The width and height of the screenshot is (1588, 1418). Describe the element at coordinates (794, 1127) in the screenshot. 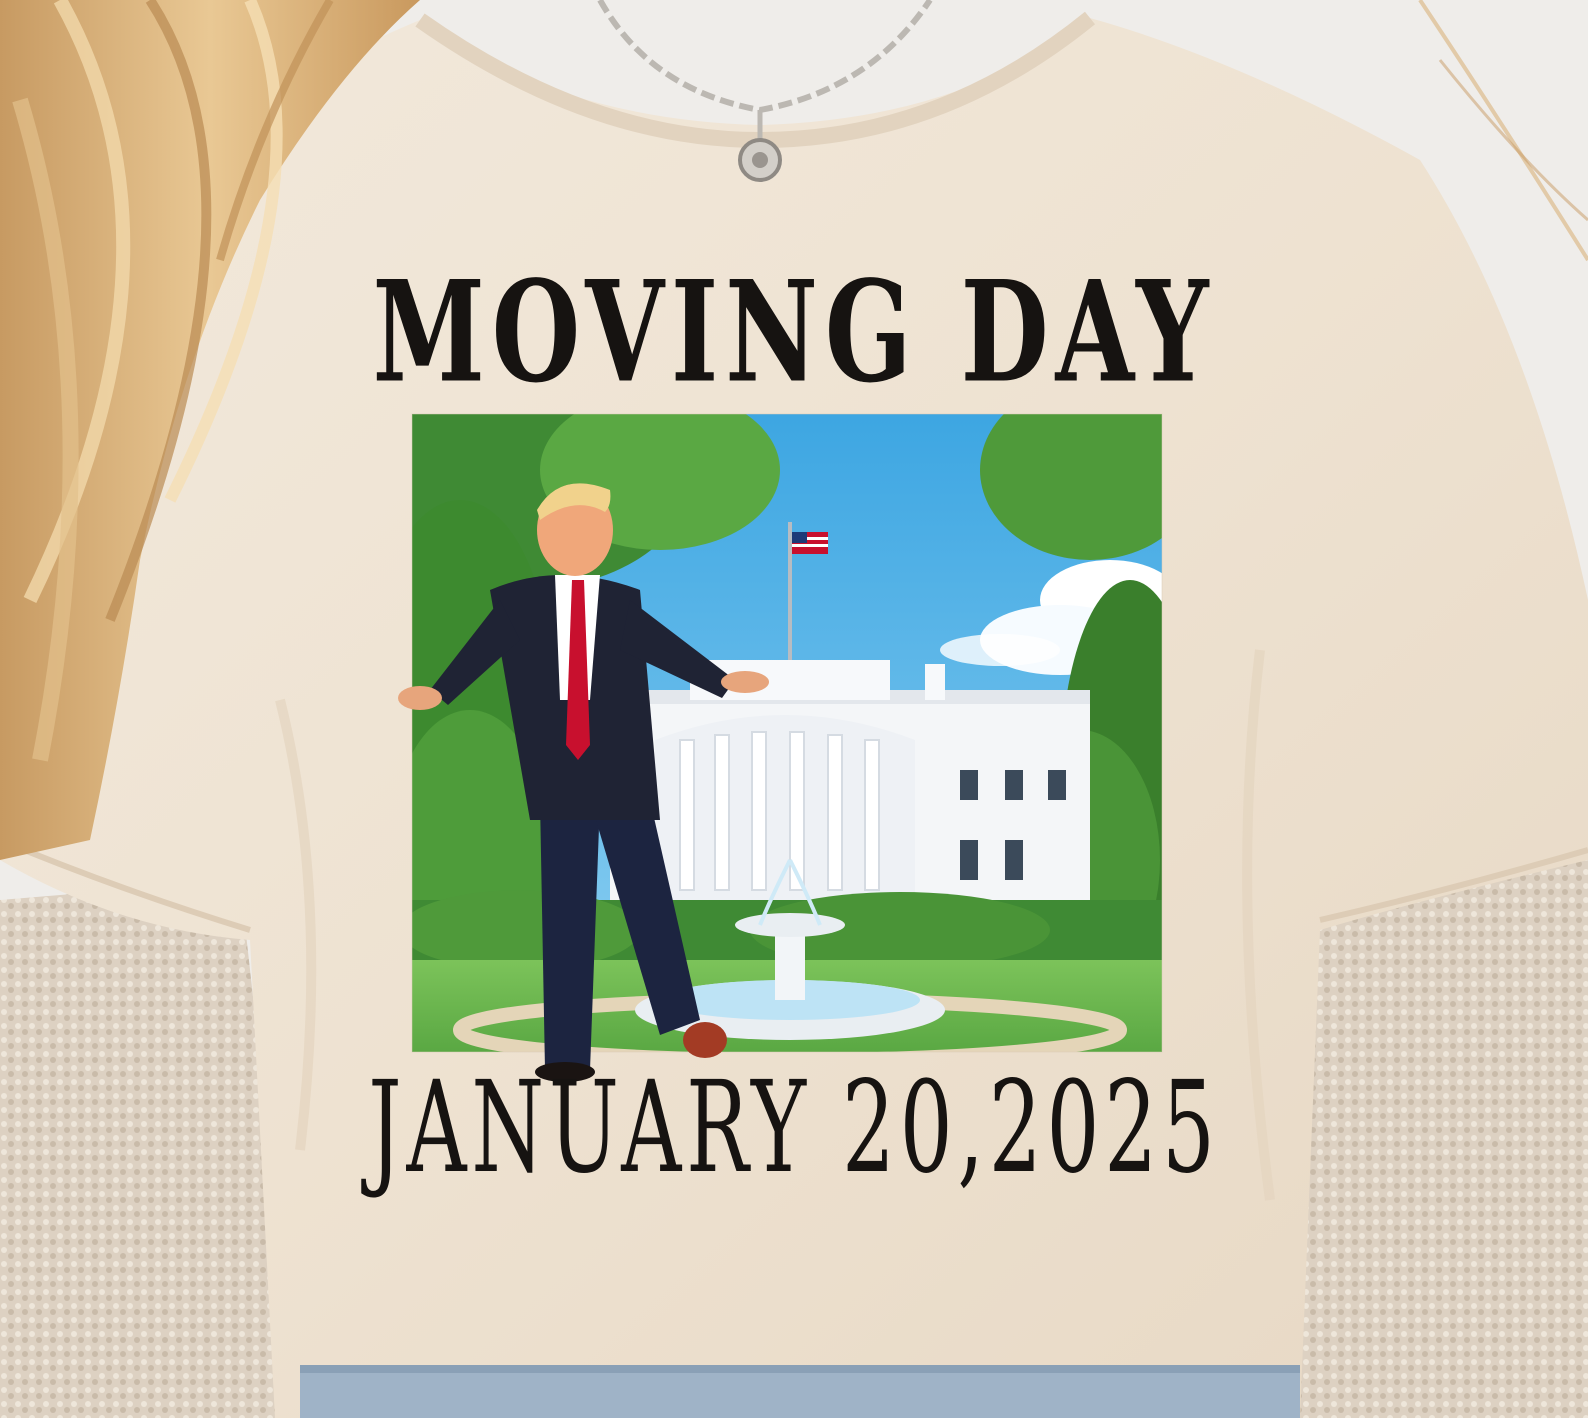

I see `shirt-date: JANUARY 20,2025` at that location.